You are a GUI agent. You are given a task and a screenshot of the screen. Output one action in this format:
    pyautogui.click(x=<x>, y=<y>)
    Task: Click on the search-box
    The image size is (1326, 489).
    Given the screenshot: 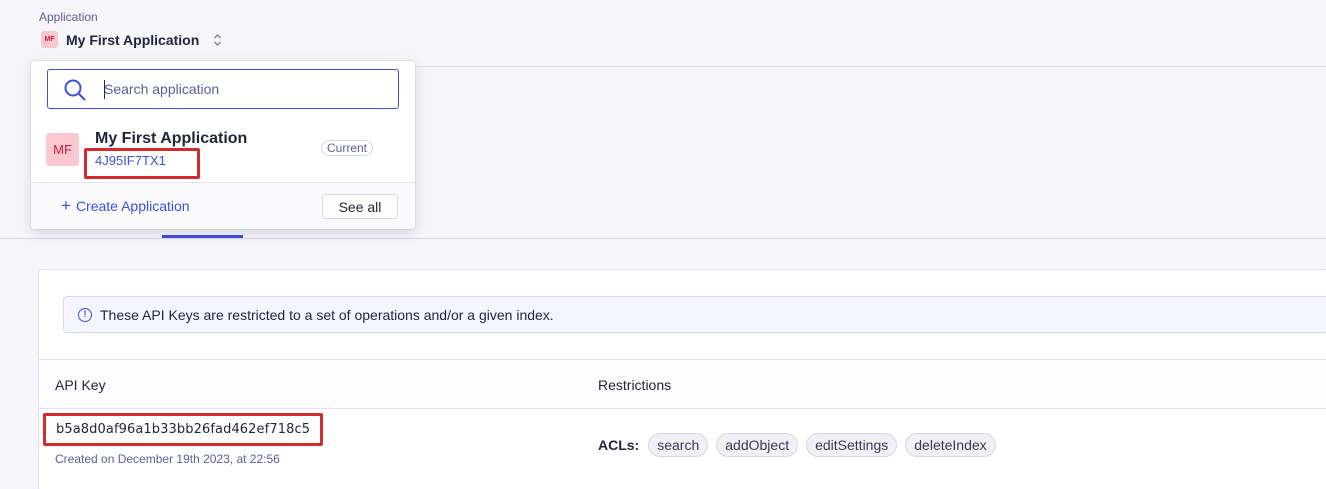 What is the action you would take?
    pyautogui.click(x=223, y=89)
    